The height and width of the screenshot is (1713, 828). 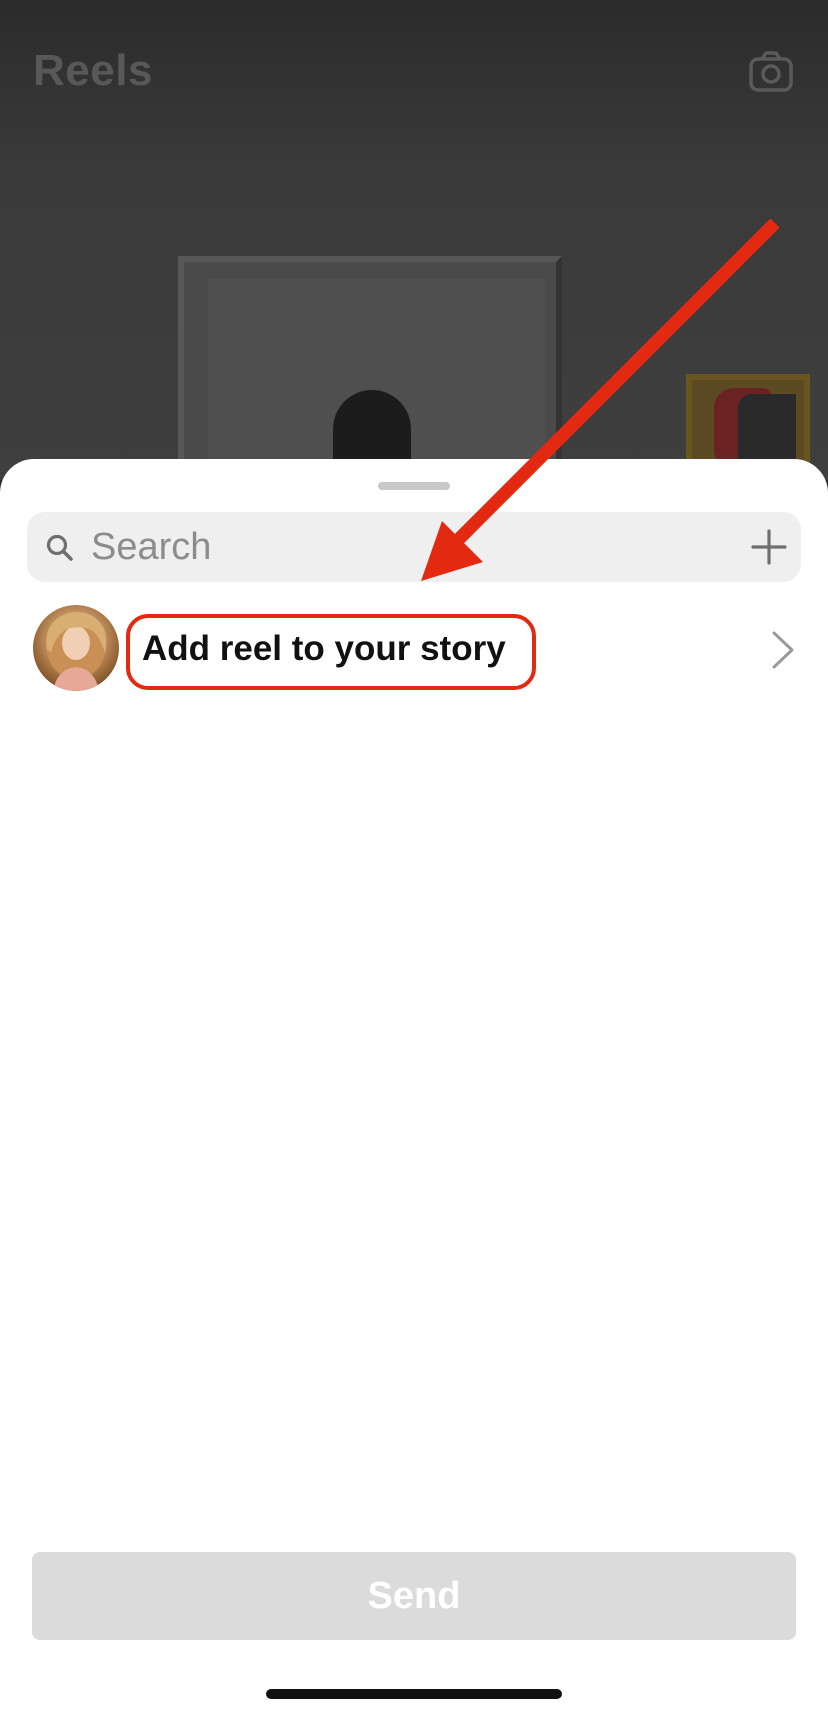 I want to click on page-title: Reels, so click(x=93, y=70).